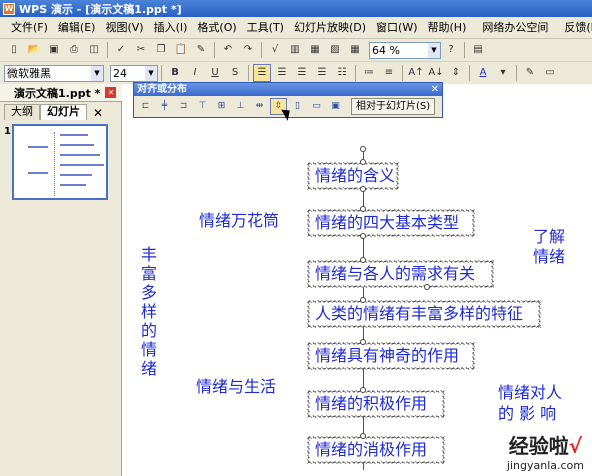 The height and width of the screenshot is (476, 592). I want to click on menu-insert: 插入(I), so click(171, 28).